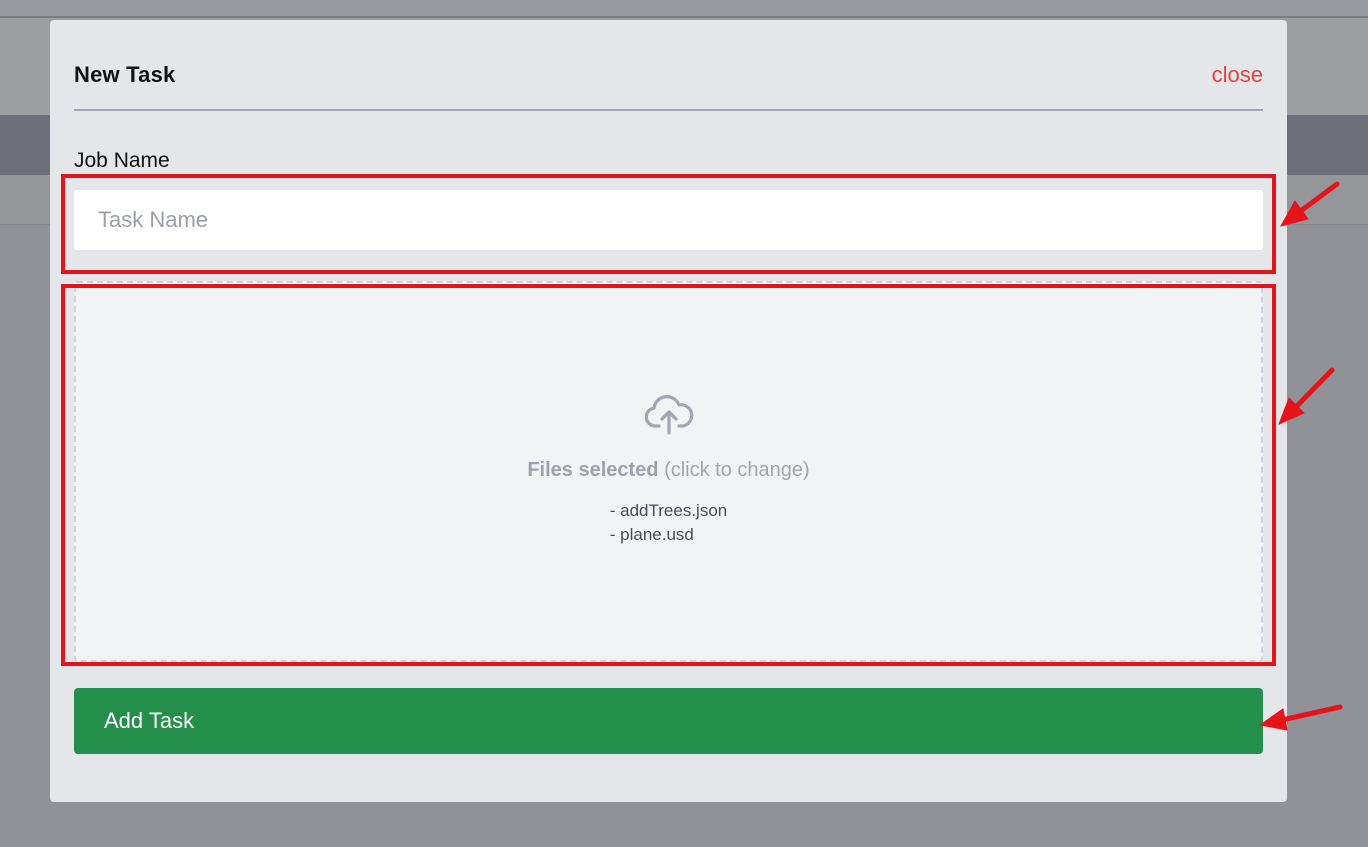  I want to click on modal-header: New Task close, so click(668, 86).